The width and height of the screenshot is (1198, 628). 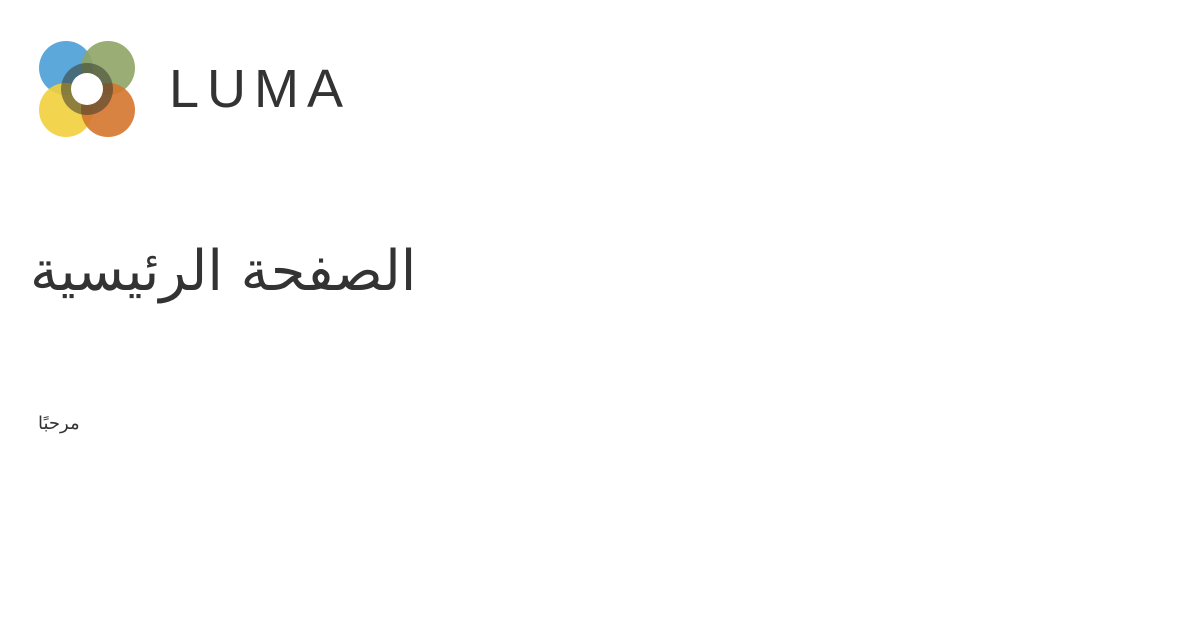 I want to click on logo-wordmark: LUMA, so click(x=260, y=89).